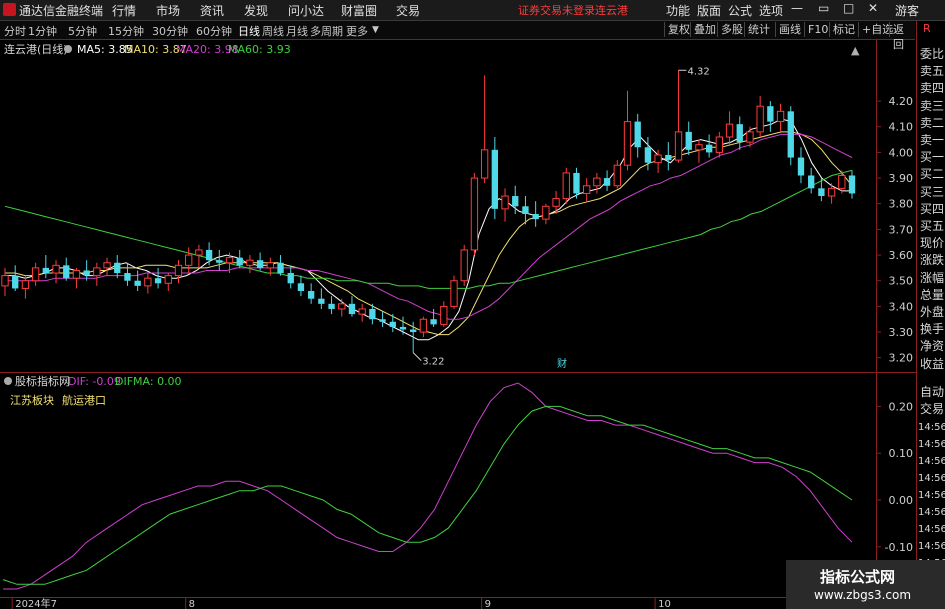 This screenshot has height=609, width=945. Describe the element at coordinates (326, 31) in the screenshot. I see `period-tab-multi: 多周期` at that location.